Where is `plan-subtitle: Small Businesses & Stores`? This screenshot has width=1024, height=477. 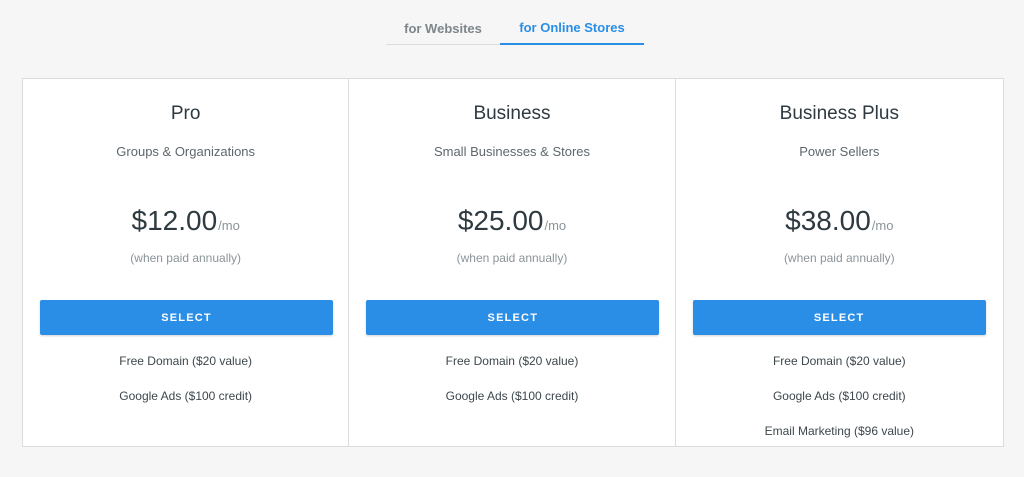
plan-subtitle: Small Businesses & Stores is located at coordinates (512, 151).